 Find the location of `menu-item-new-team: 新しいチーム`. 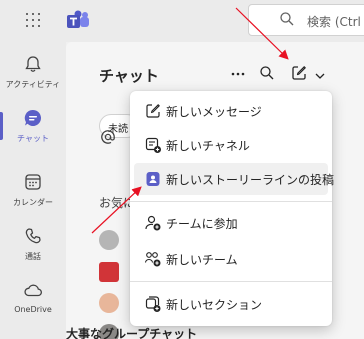

menu-item-new-team: 新しいチーム is located at coordinates (231, 259).